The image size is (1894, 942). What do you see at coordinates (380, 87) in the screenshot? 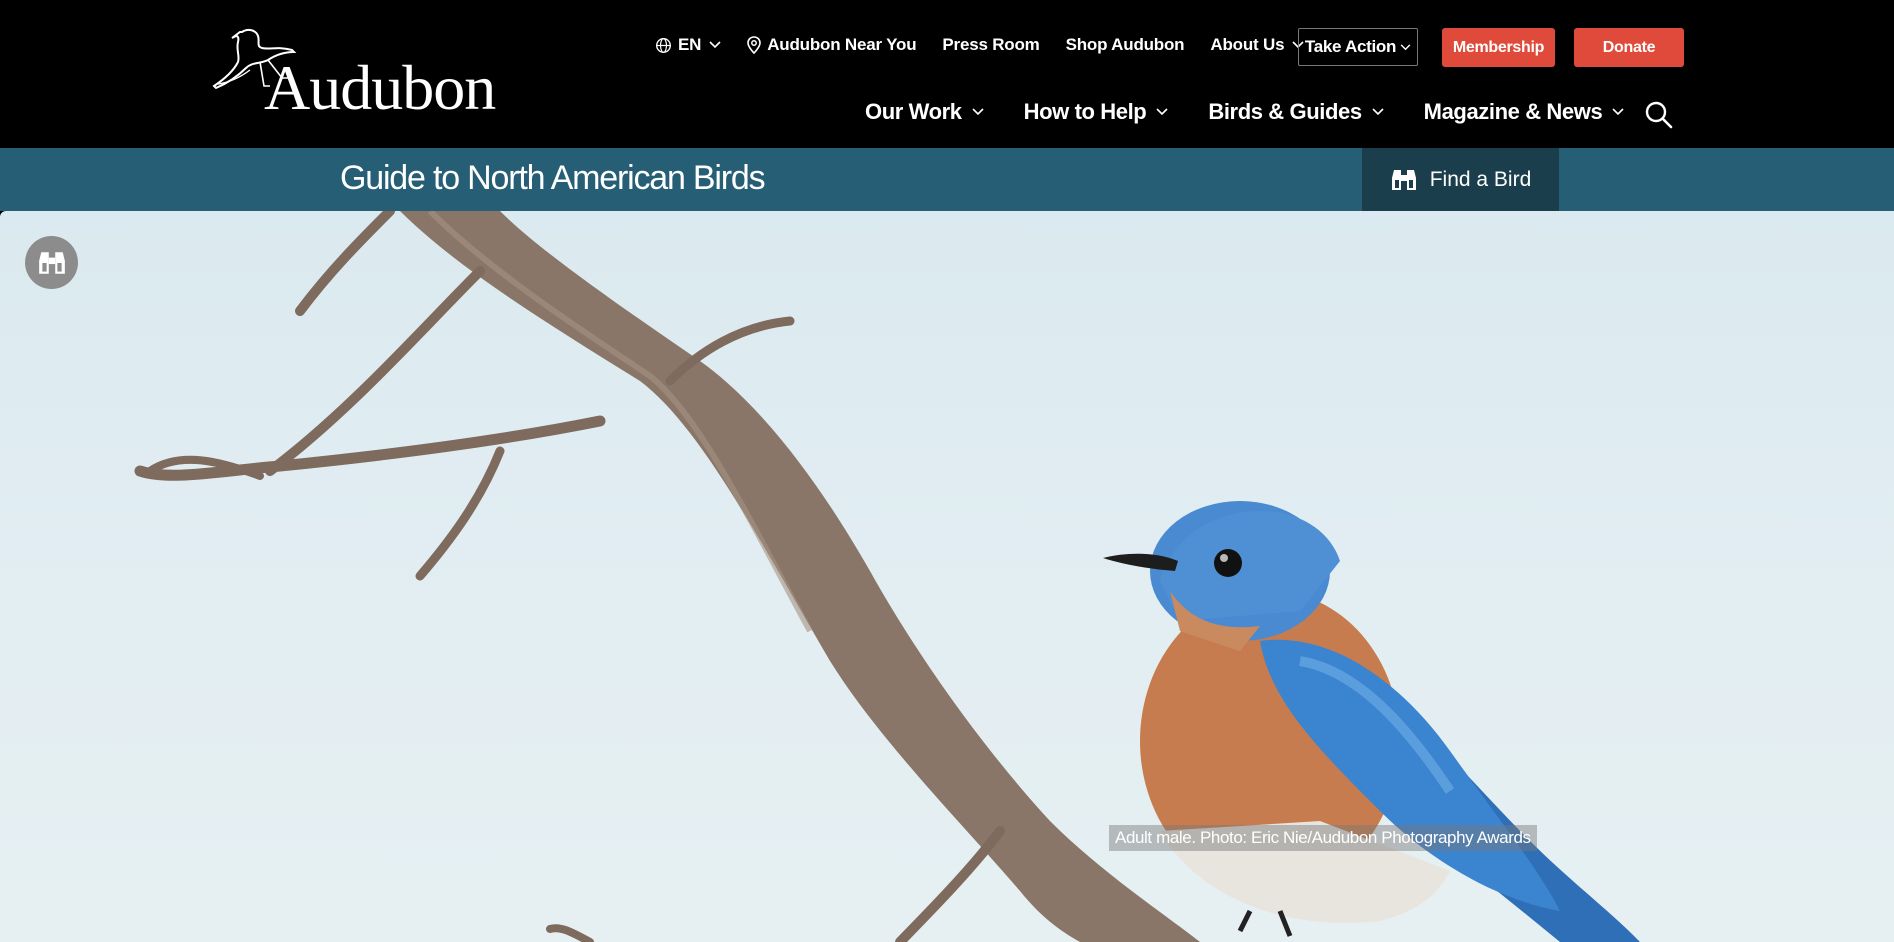
I see `logo-wordmark: Audubon` at bounding box center [380, 87].